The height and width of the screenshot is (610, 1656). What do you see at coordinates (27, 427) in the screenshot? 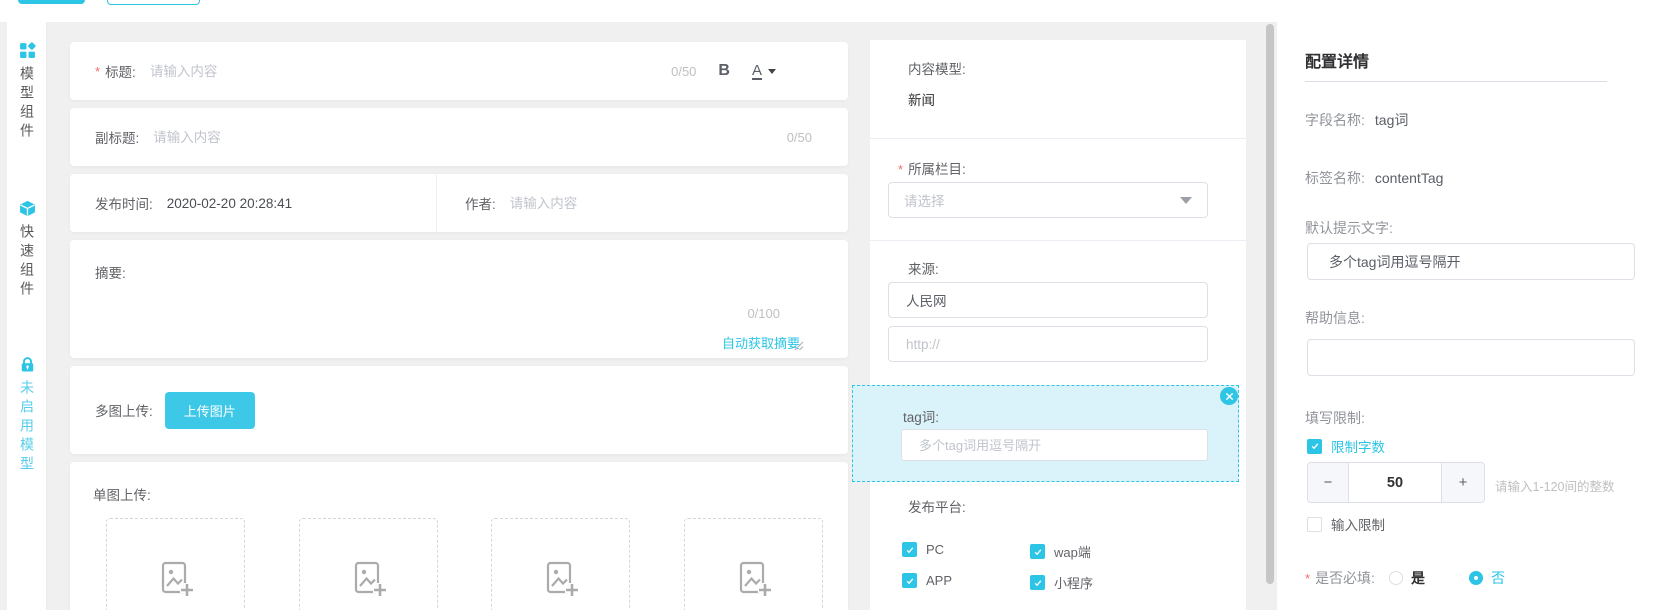
I see `sidebar-item-label: 未启用模型` at bounding box center [27, 427].